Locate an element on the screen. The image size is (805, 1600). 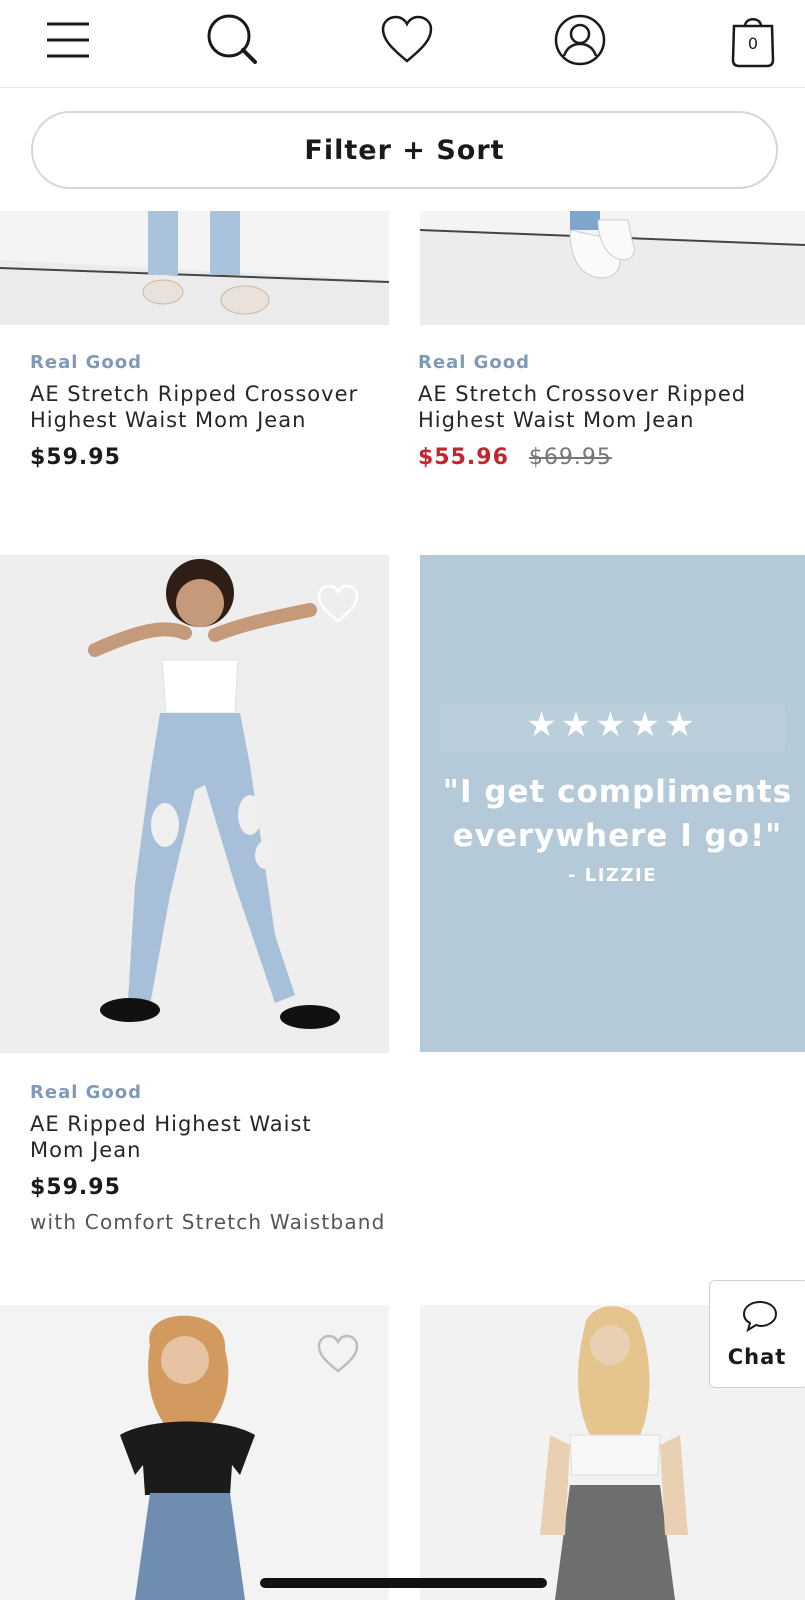
product-feature-note: with Comfort Stretch Waistband is located at coordinates (208, 1222).